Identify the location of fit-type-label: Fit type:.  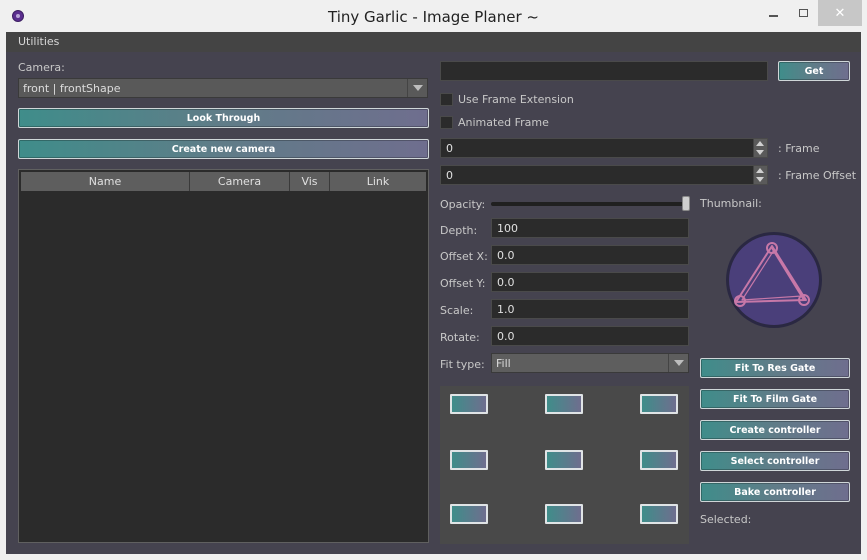
(462, 364).